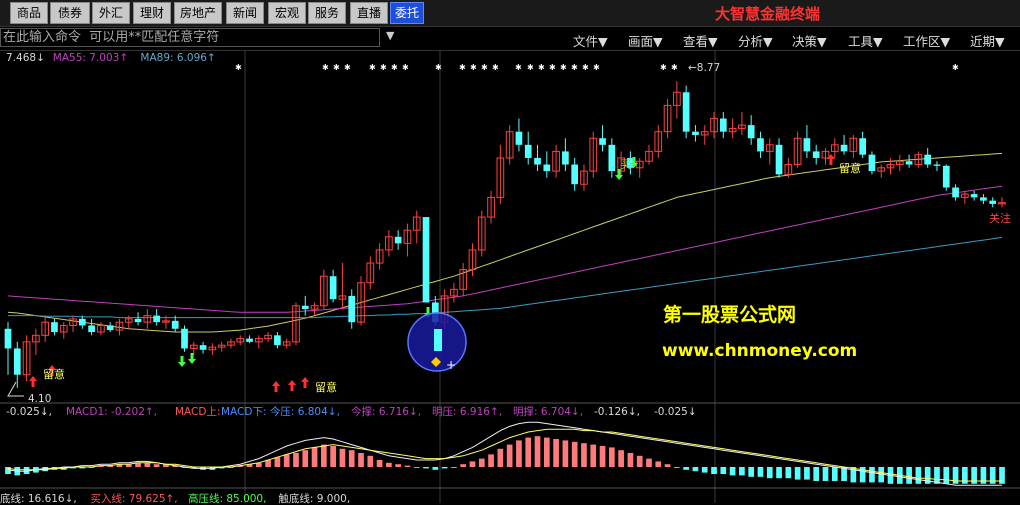  Describe the element at coordinates (438, 340) in the screenshot. I see `highlight-candle` at that location.